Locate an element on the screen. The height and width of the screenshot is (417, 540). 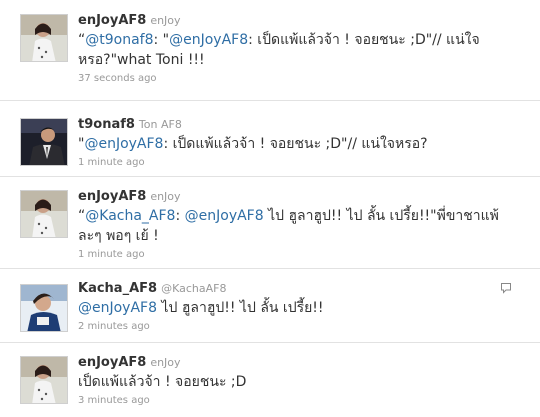
screen-name: t9onaf8 is located at coordinates (106, 124).